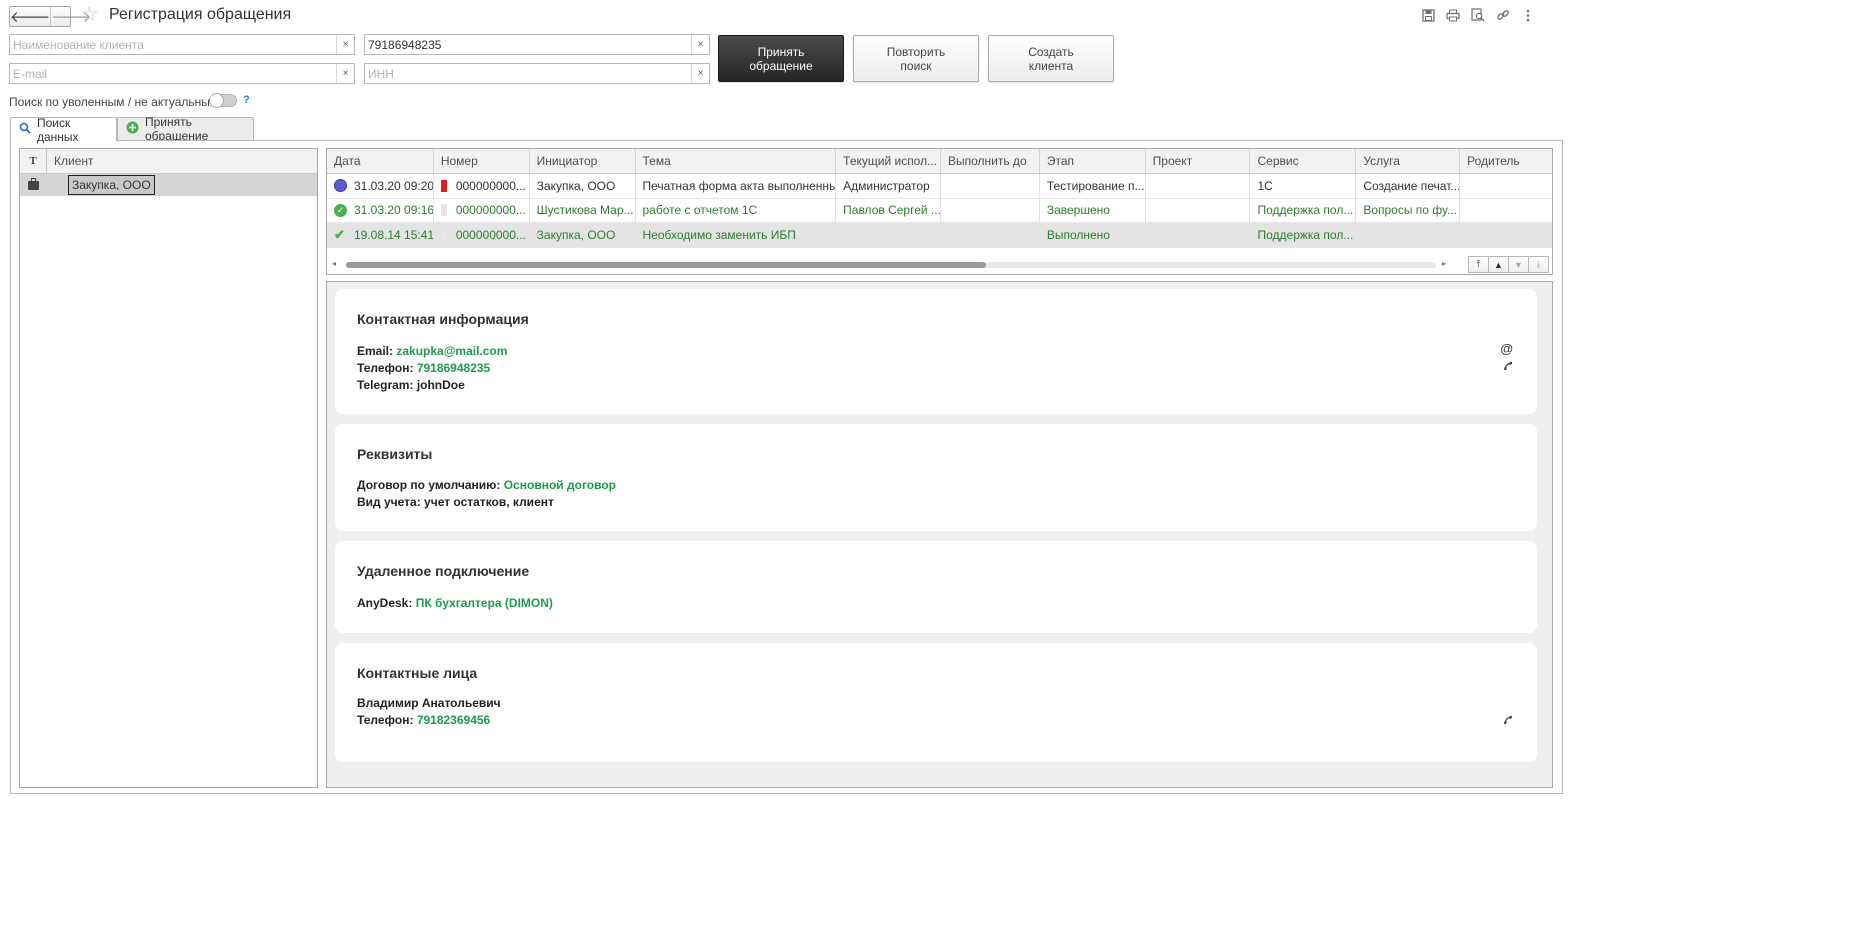 The image size is (1858, 948). I want to click on col-project: Проект, so click(1198, 161).